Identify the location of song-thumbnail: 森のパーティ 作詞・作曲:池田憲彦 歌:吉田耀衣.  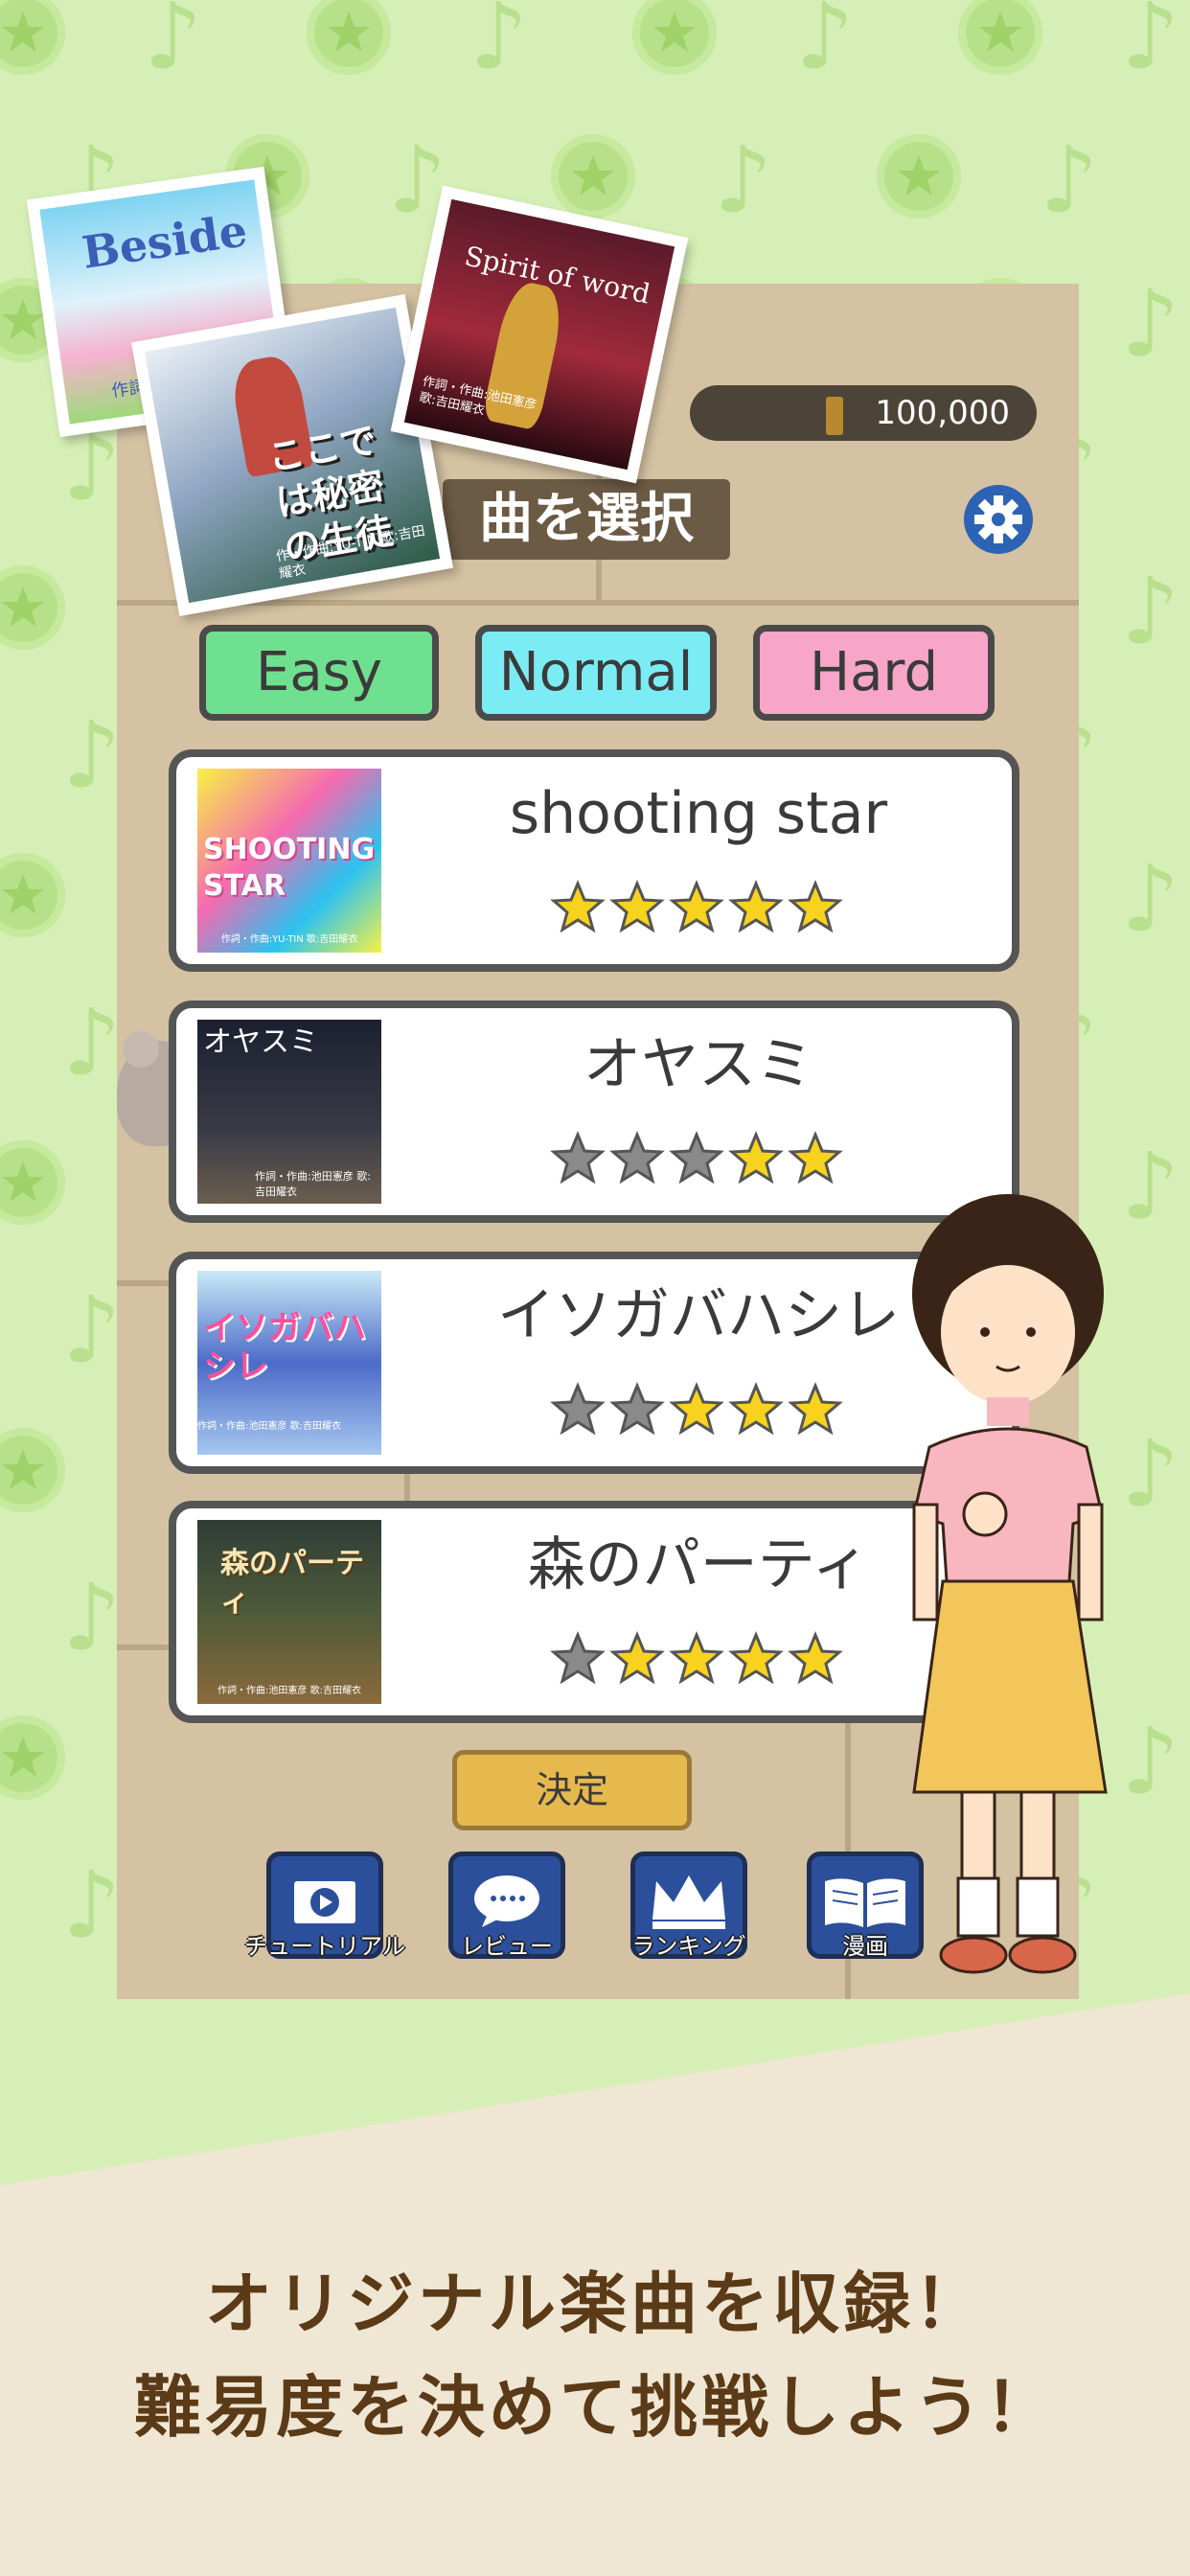
(289, 1612).